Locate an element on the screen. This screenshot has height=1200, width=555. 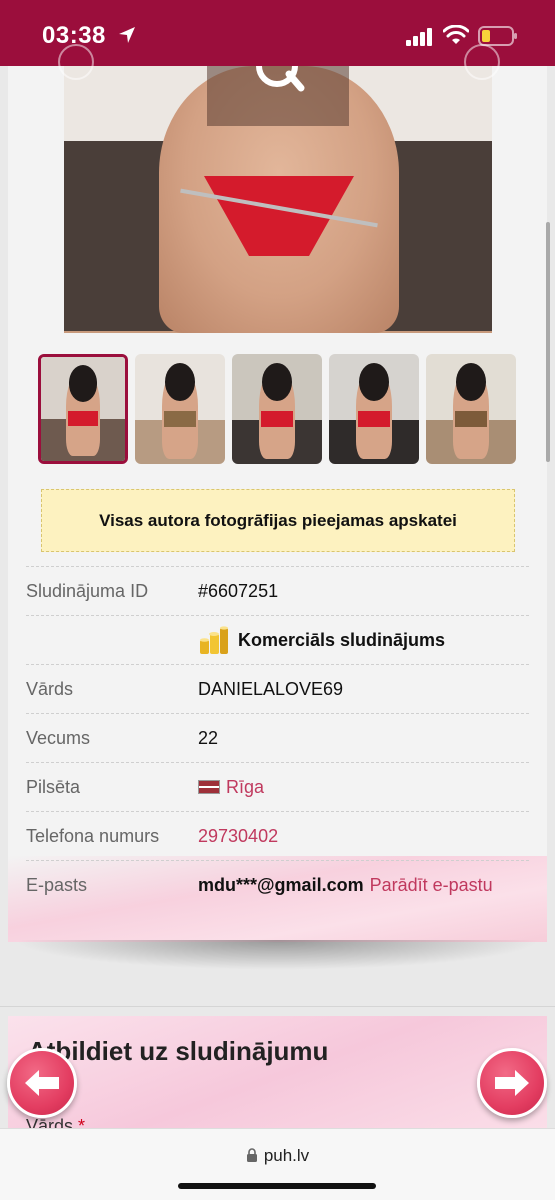
detail-row-id: Sludinājuma ID #6607251 is located at coordinates (277, 590).